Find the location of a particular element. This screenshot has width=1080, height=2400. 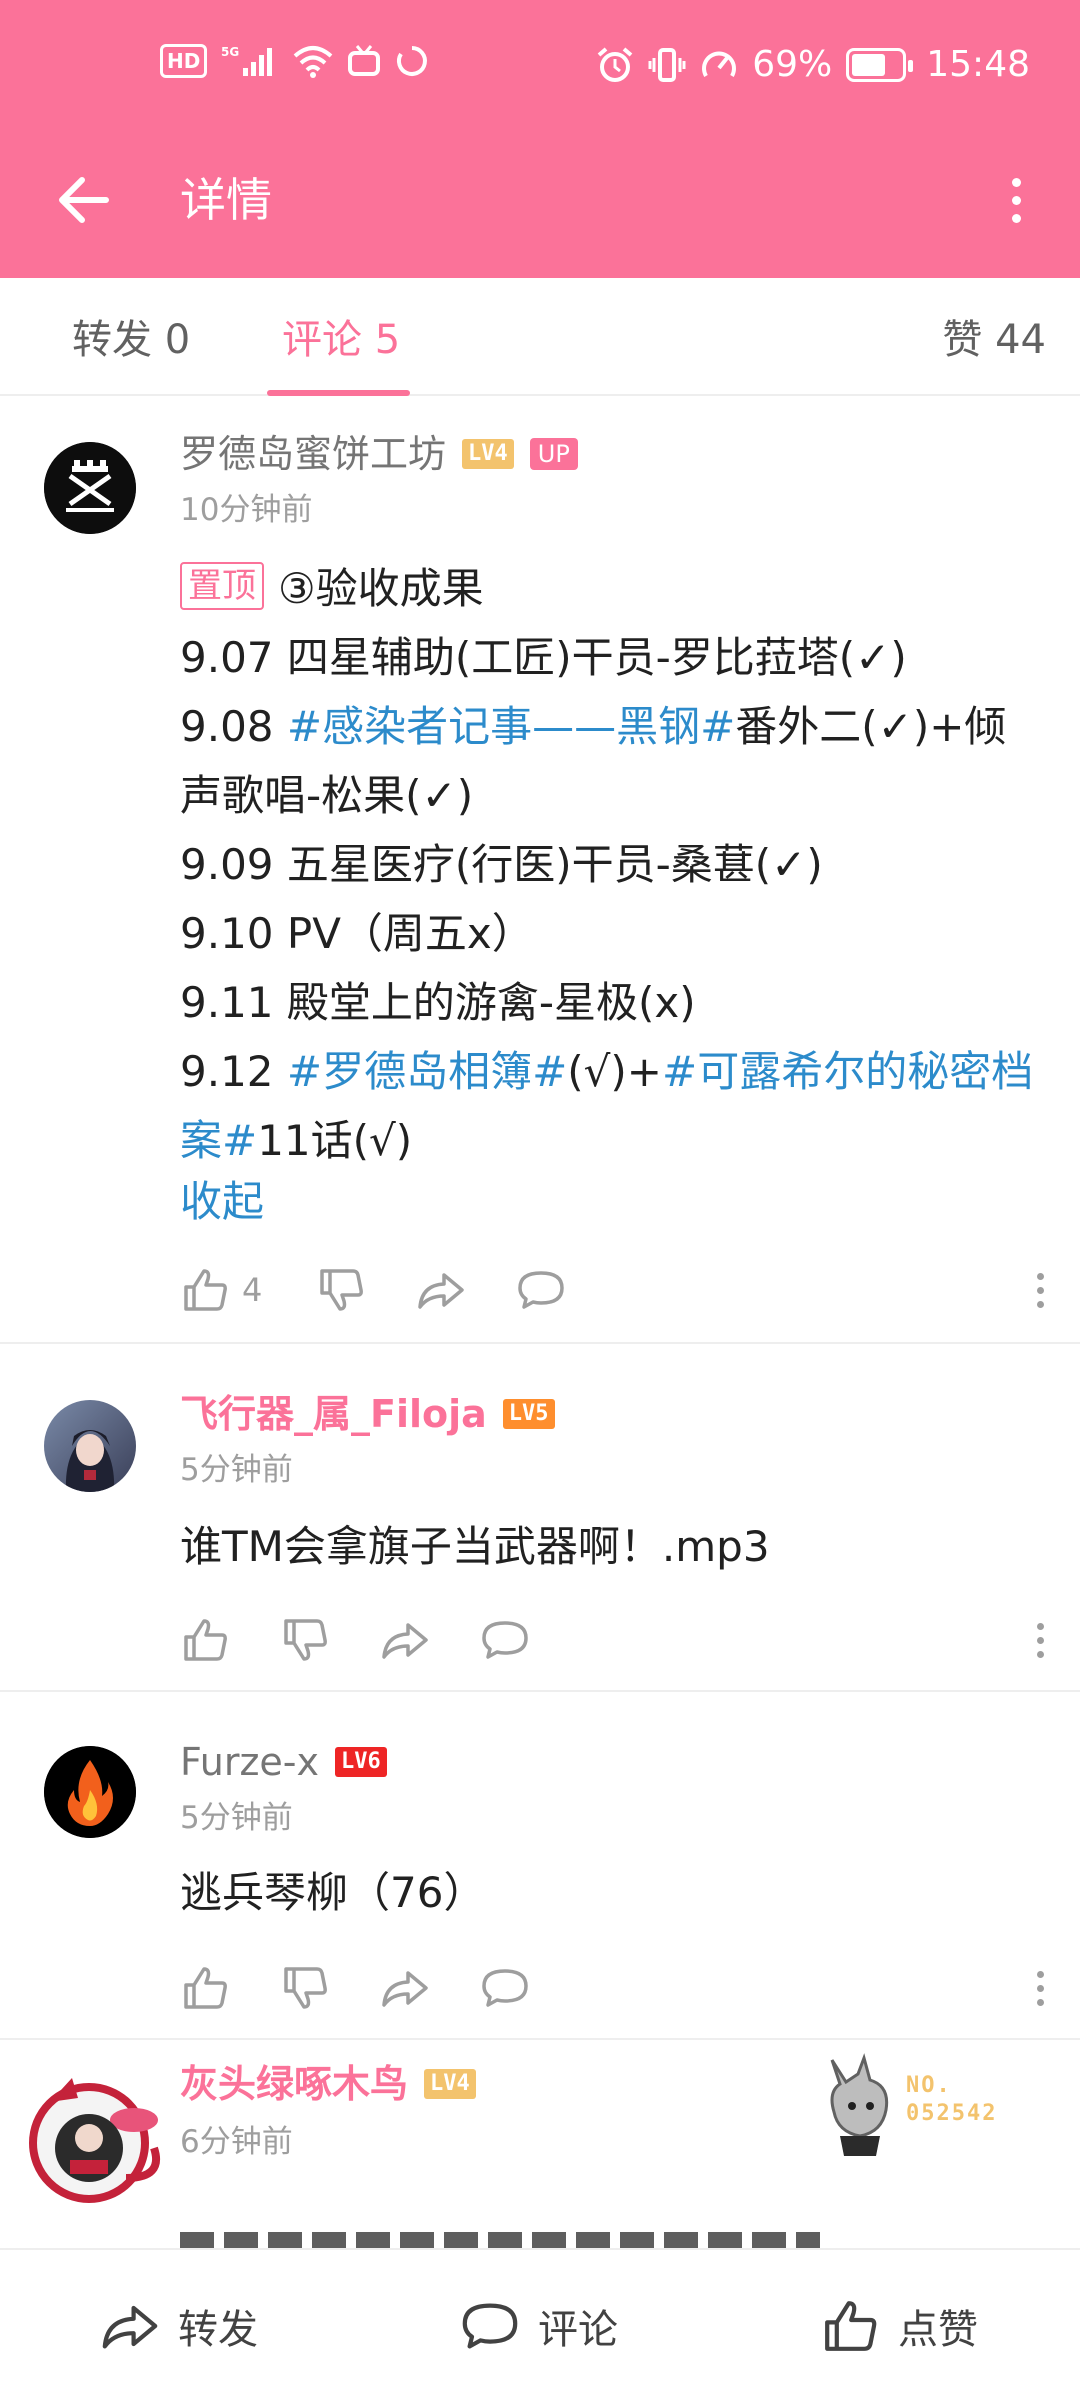

more-options-button is located at coordinates (1016, 200).